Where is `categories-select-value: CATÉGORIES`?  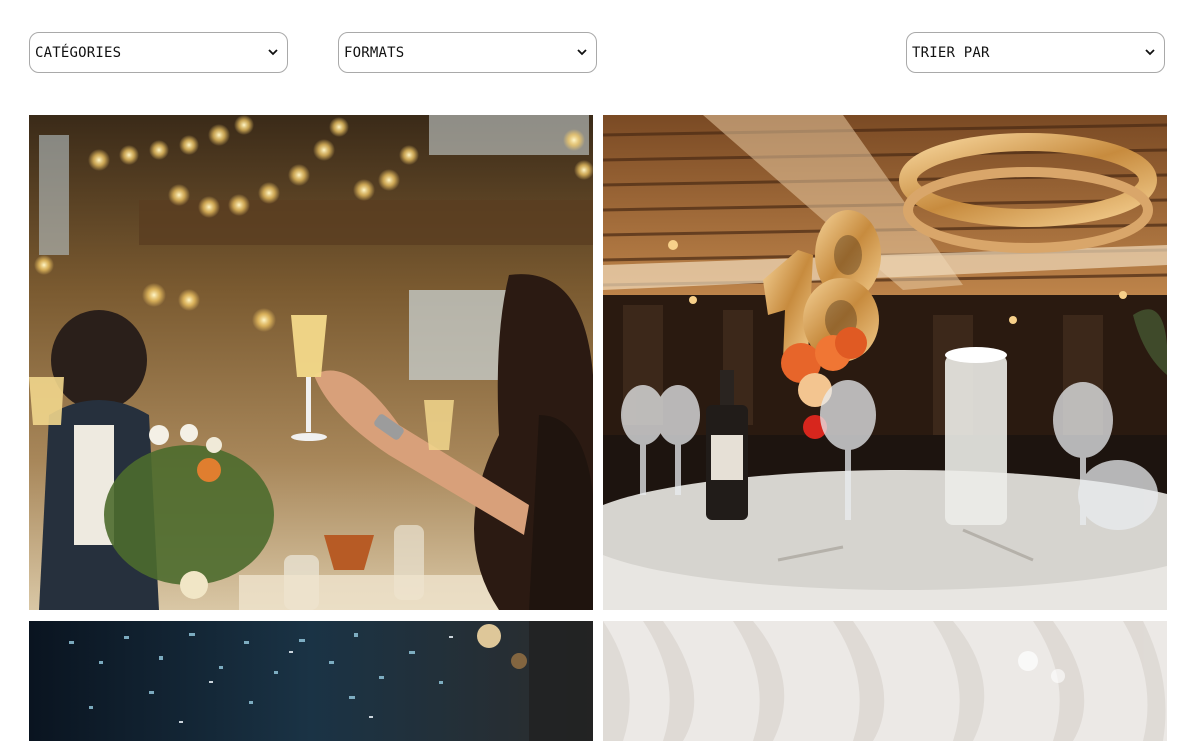
categories-select-value: CATÉGORIES is located at coordinates (78, 52).